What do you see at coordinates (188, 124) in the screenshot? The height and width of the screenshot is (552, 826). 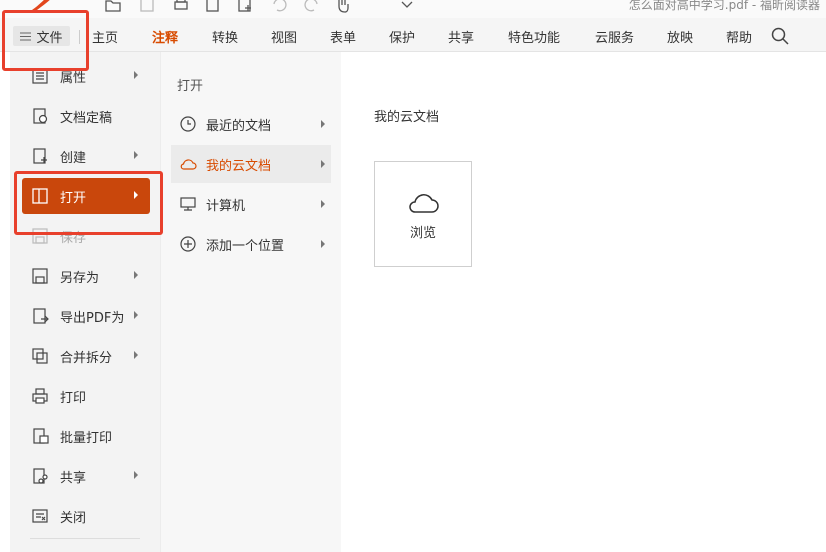 I see `clock-icon` at bounding box center [188, 124].